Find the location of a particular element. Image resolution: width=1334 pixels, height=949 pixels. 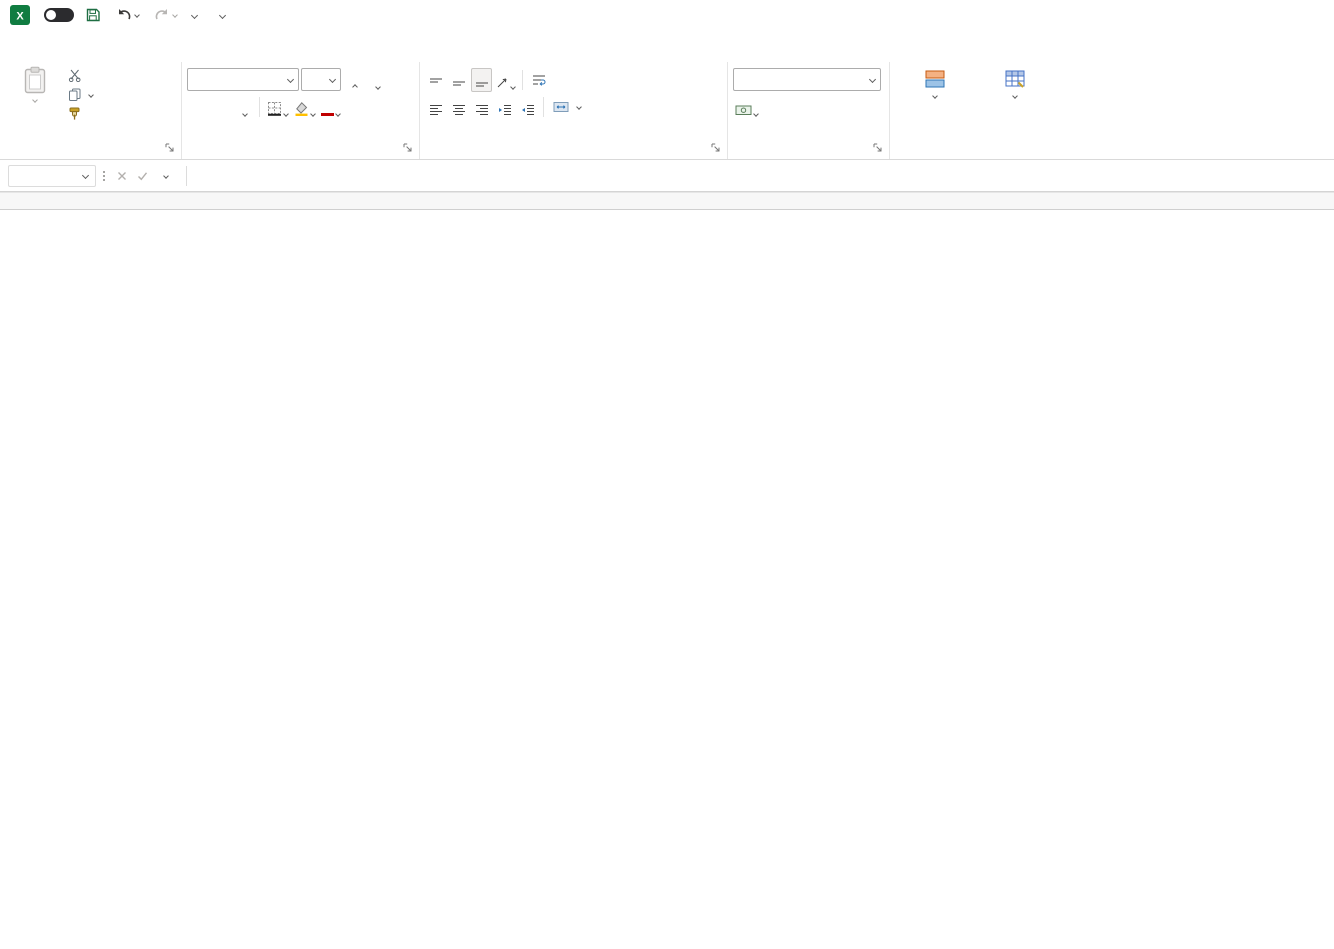

cut-button is located at coordinates (80, 75).